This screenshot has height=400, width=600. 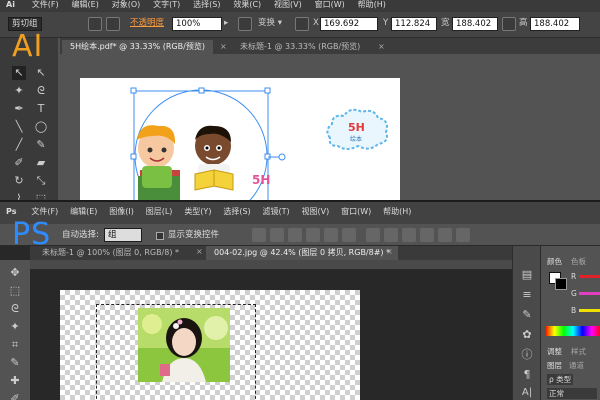 I want to click on scale-tool-icon: ⤡, so click(x=41, y=181).